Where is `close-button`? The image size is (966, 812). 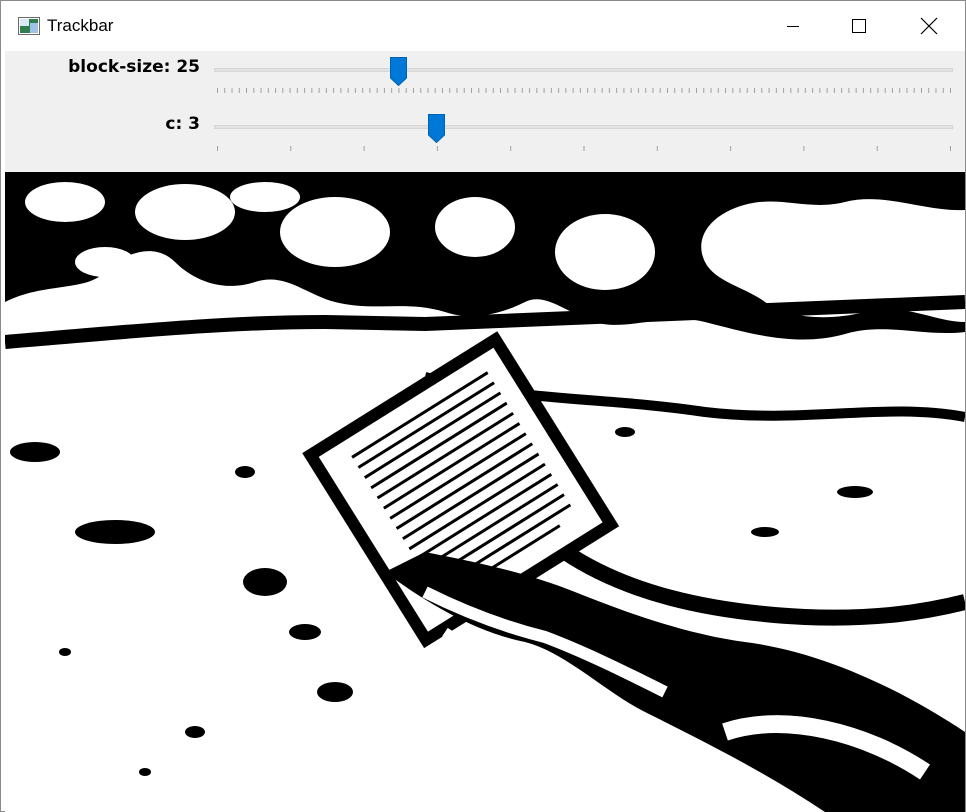
close-button is located at coordinates (929, 26).